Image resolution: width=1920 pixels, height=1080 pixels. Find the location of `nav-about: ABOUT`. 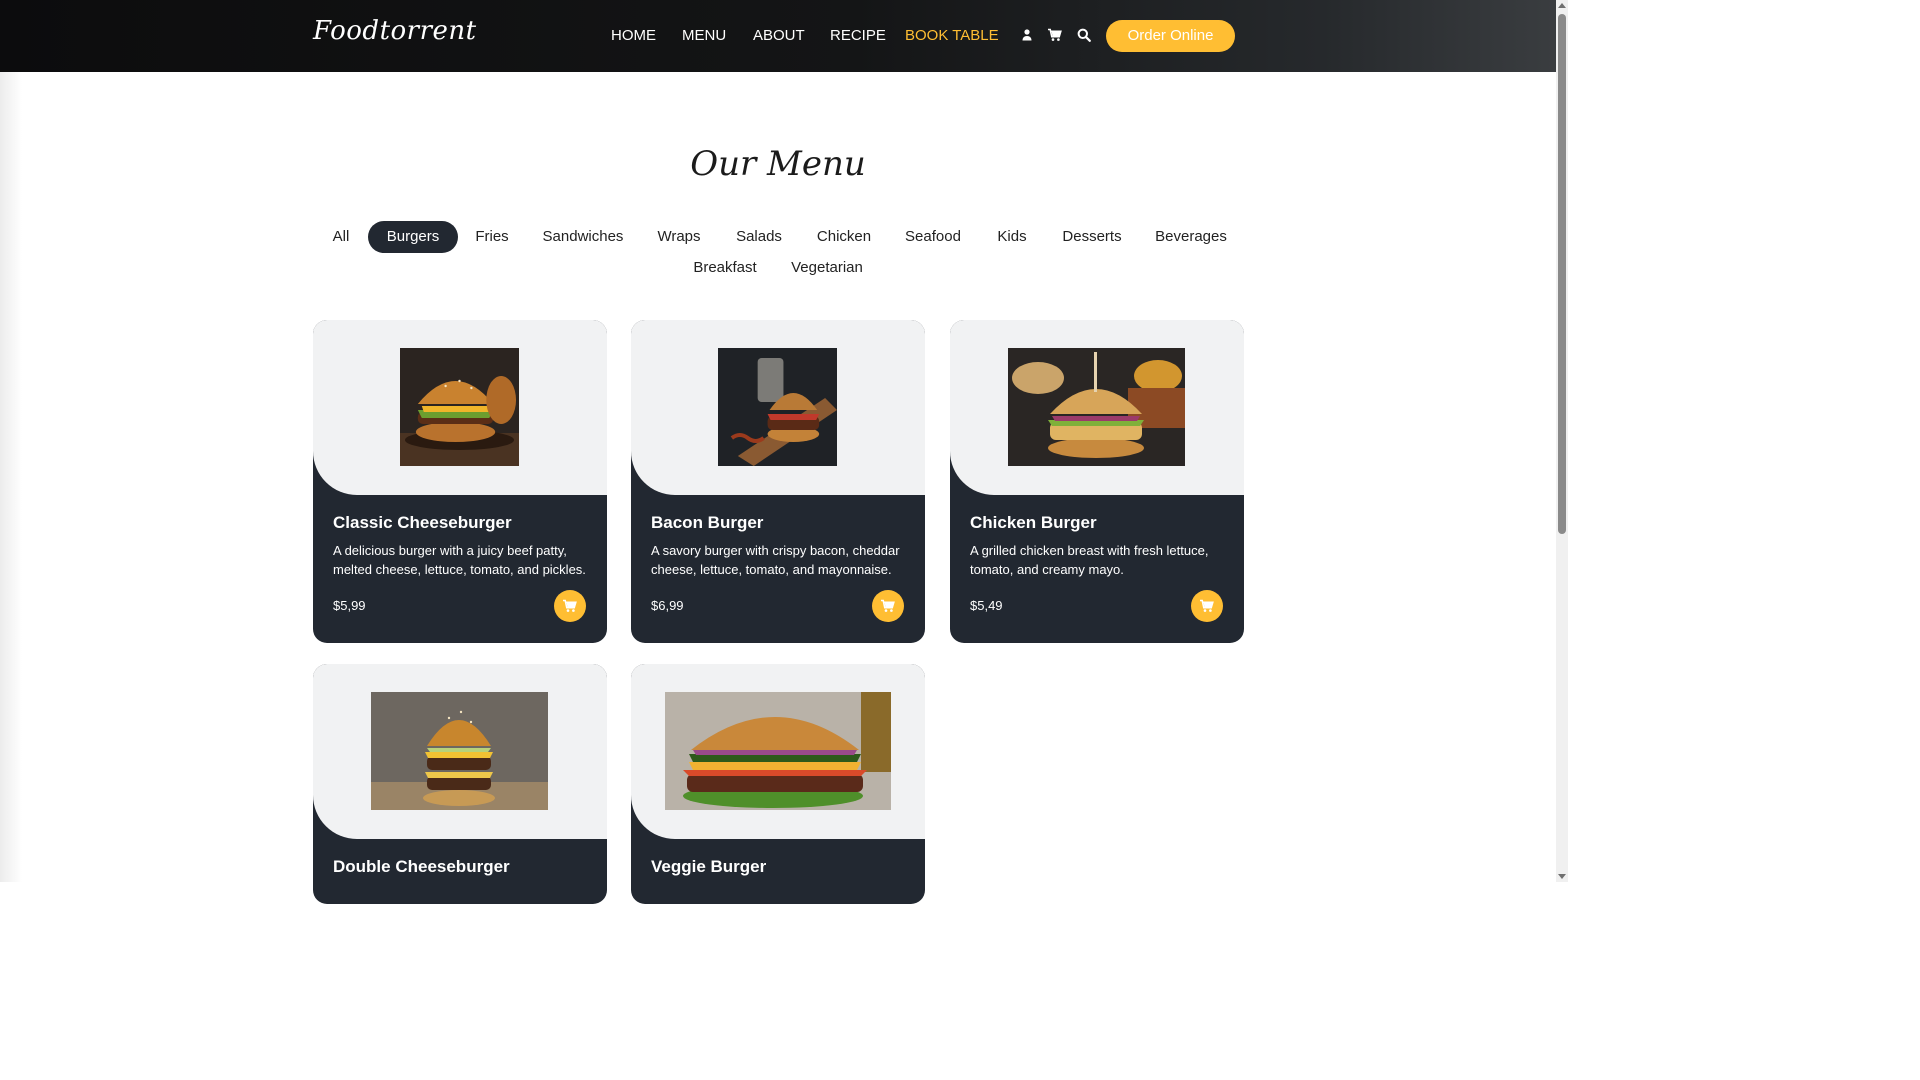

nav-about: ABOUT is located at coordinates (779, 35).